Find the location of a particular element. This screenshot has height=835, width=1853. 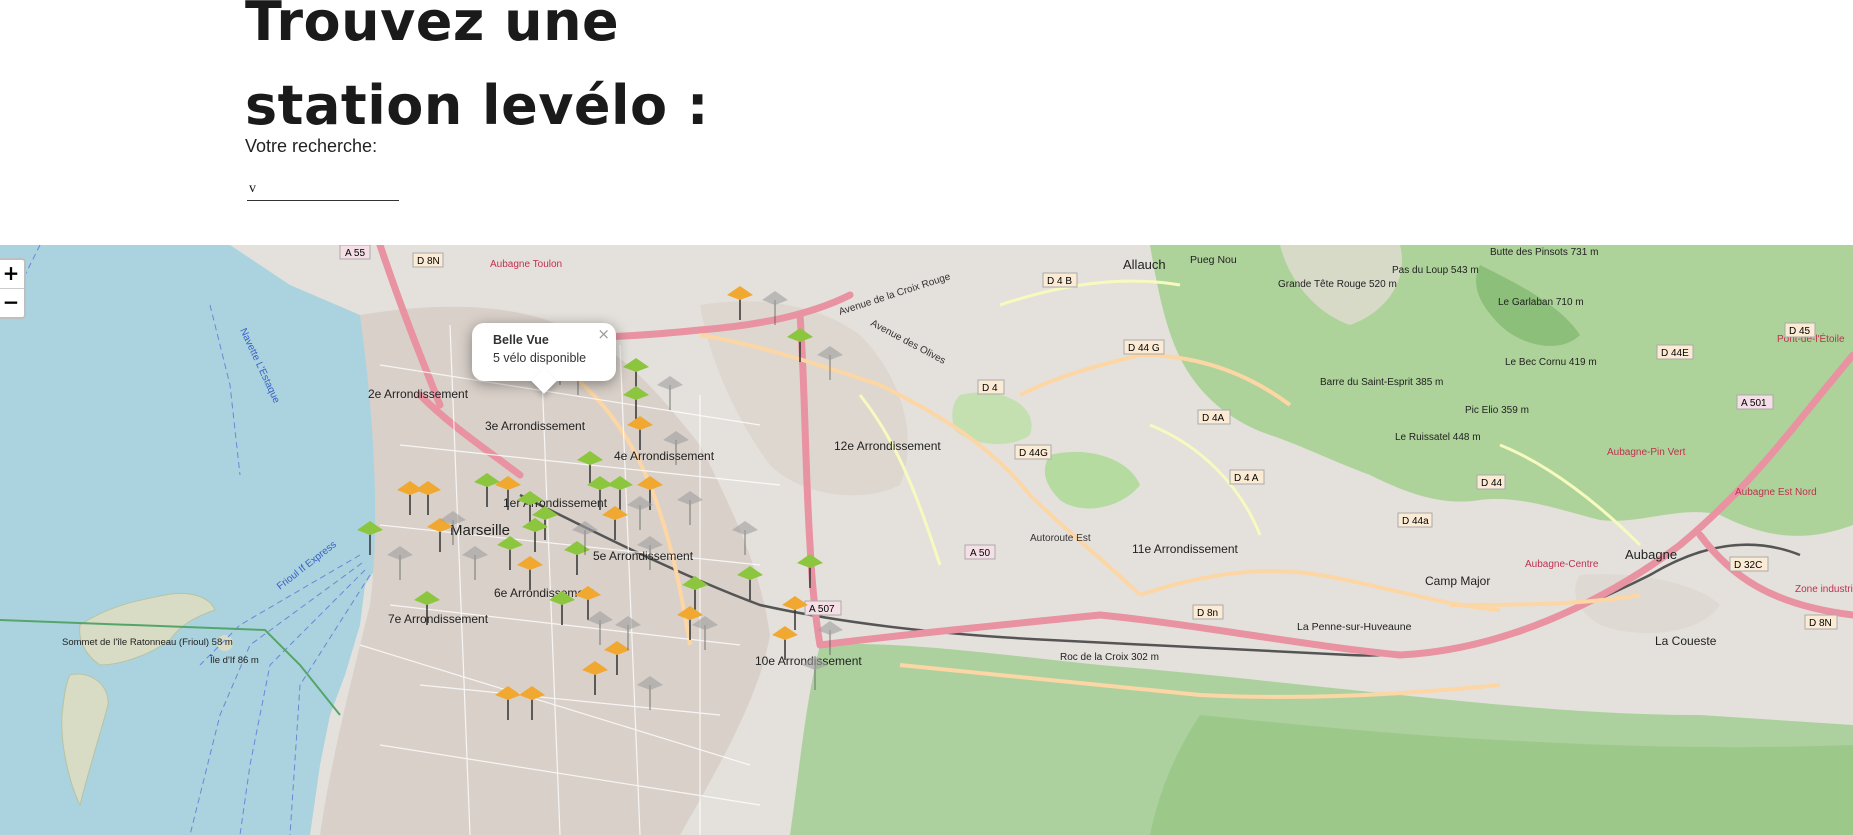

station-popup: Belle Vue 5 vélo disponible × is located at coordinates (544, 358).